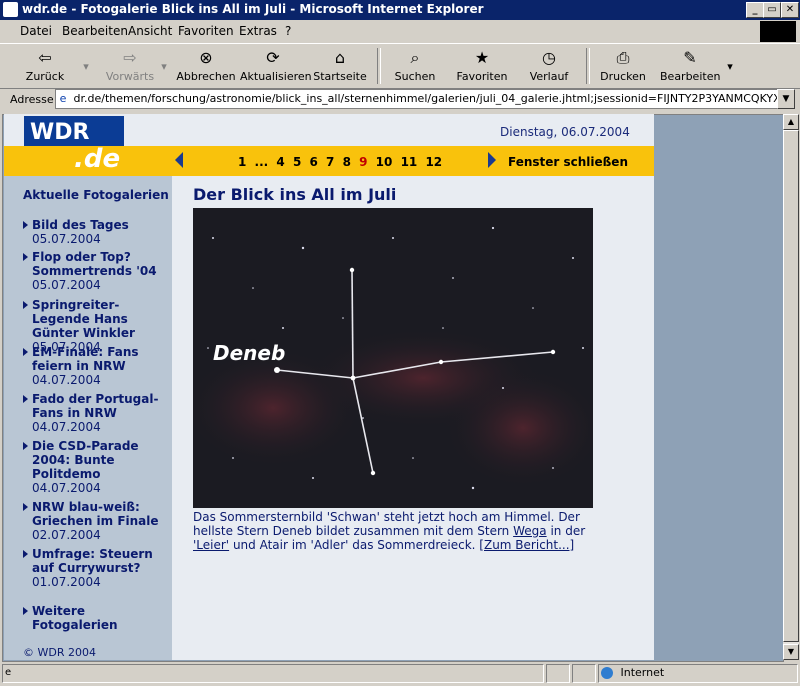 Image resolution: width=800 pixels, height=686 pixels. I want to click on menu-extras: Extras, so click(258, 31).